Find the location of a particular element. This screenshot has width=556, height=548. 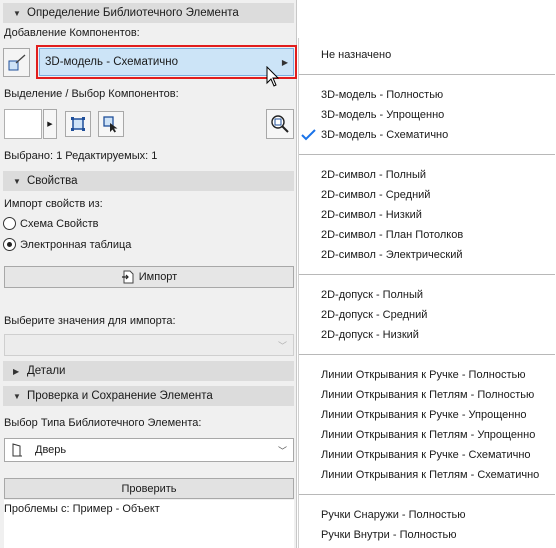

menu-item: 3D-модель - Упрощенно is located at coordinates (382, 115).